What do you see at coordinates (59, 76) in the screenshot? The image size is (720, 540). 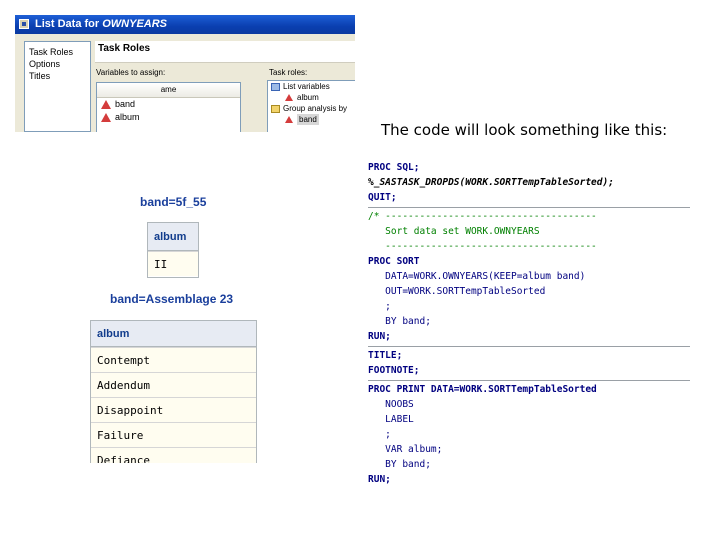 I see `nav-item-titles: Titles` at bounding box center [59, 76].